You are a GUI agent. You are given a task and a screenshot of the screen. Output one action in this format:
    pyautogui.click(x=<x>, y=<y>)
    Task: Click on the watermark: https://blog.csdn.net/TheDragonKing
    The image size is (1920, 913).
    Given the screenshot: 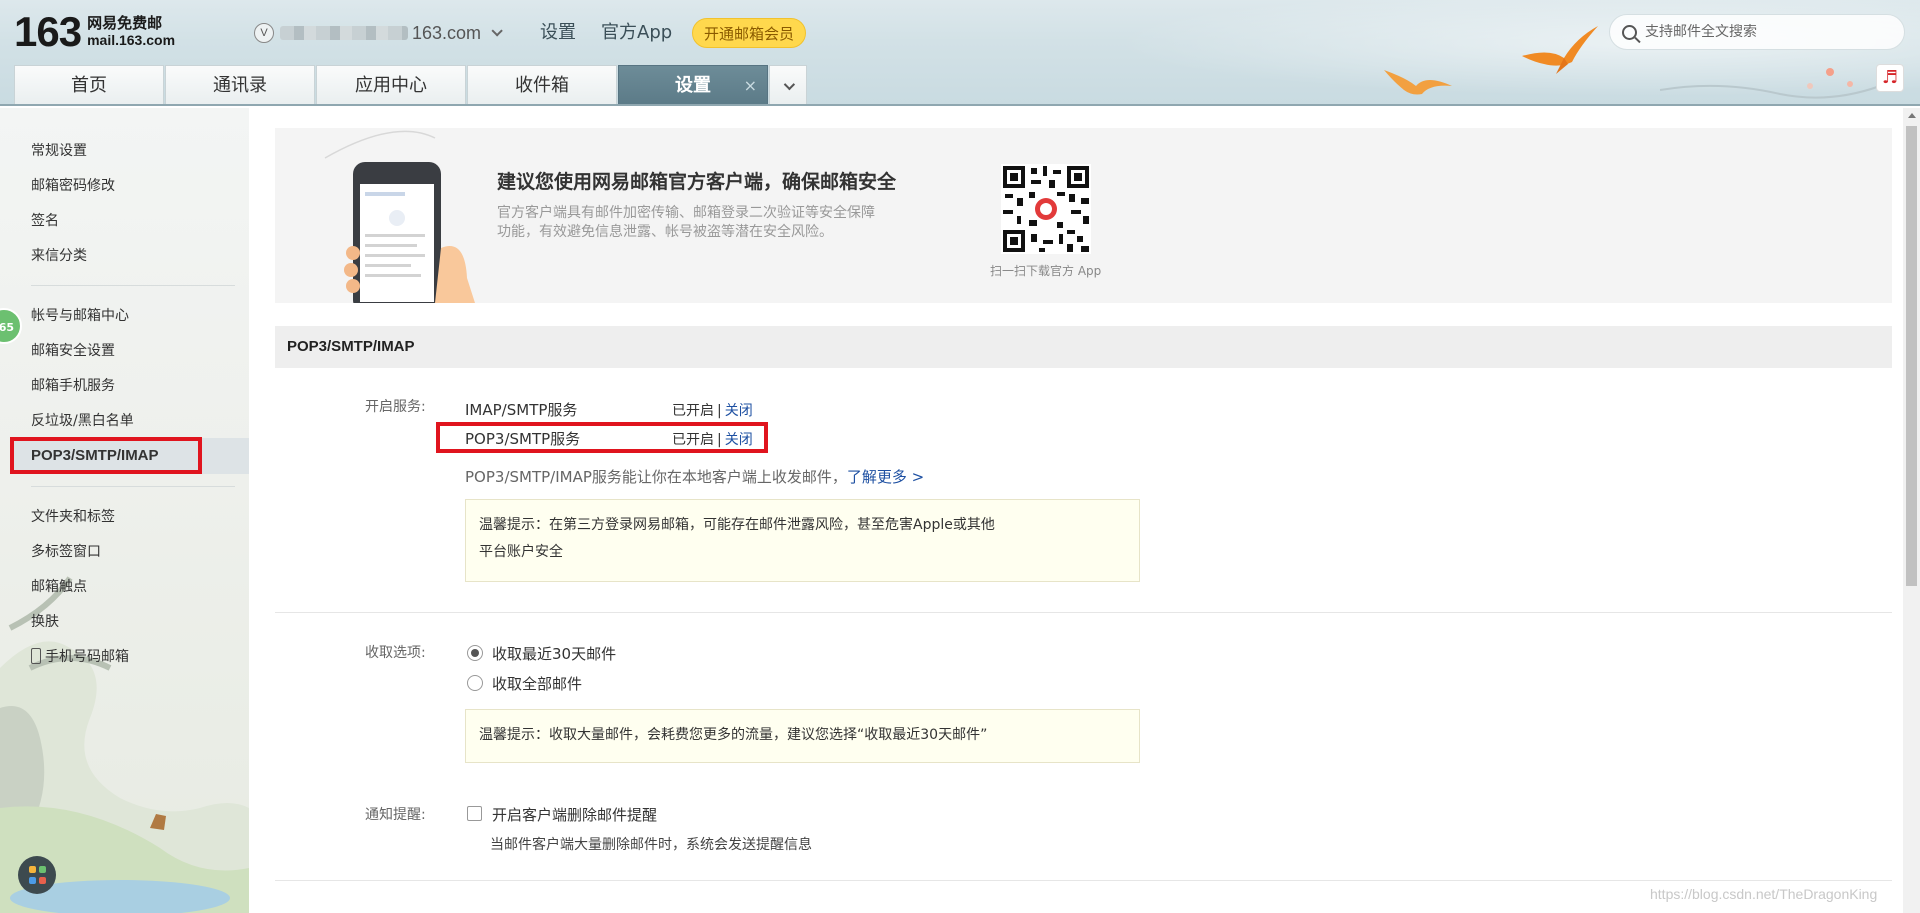 What is the action you would take?
    pyautogui.click(x=1764, y=894)
    